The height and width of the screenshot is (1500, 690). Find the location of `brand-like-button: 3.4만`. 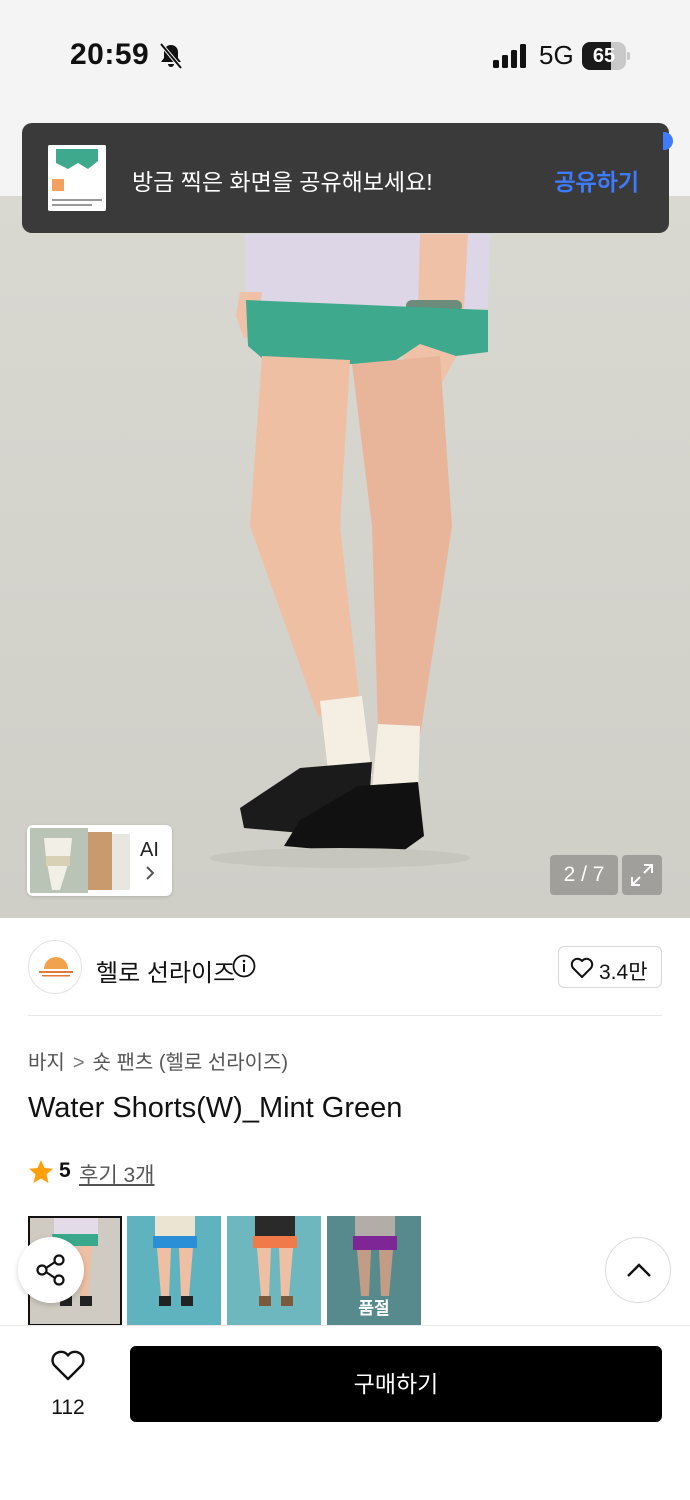

brand-like-button: 3.4만 is located at coordinates (610, 967).